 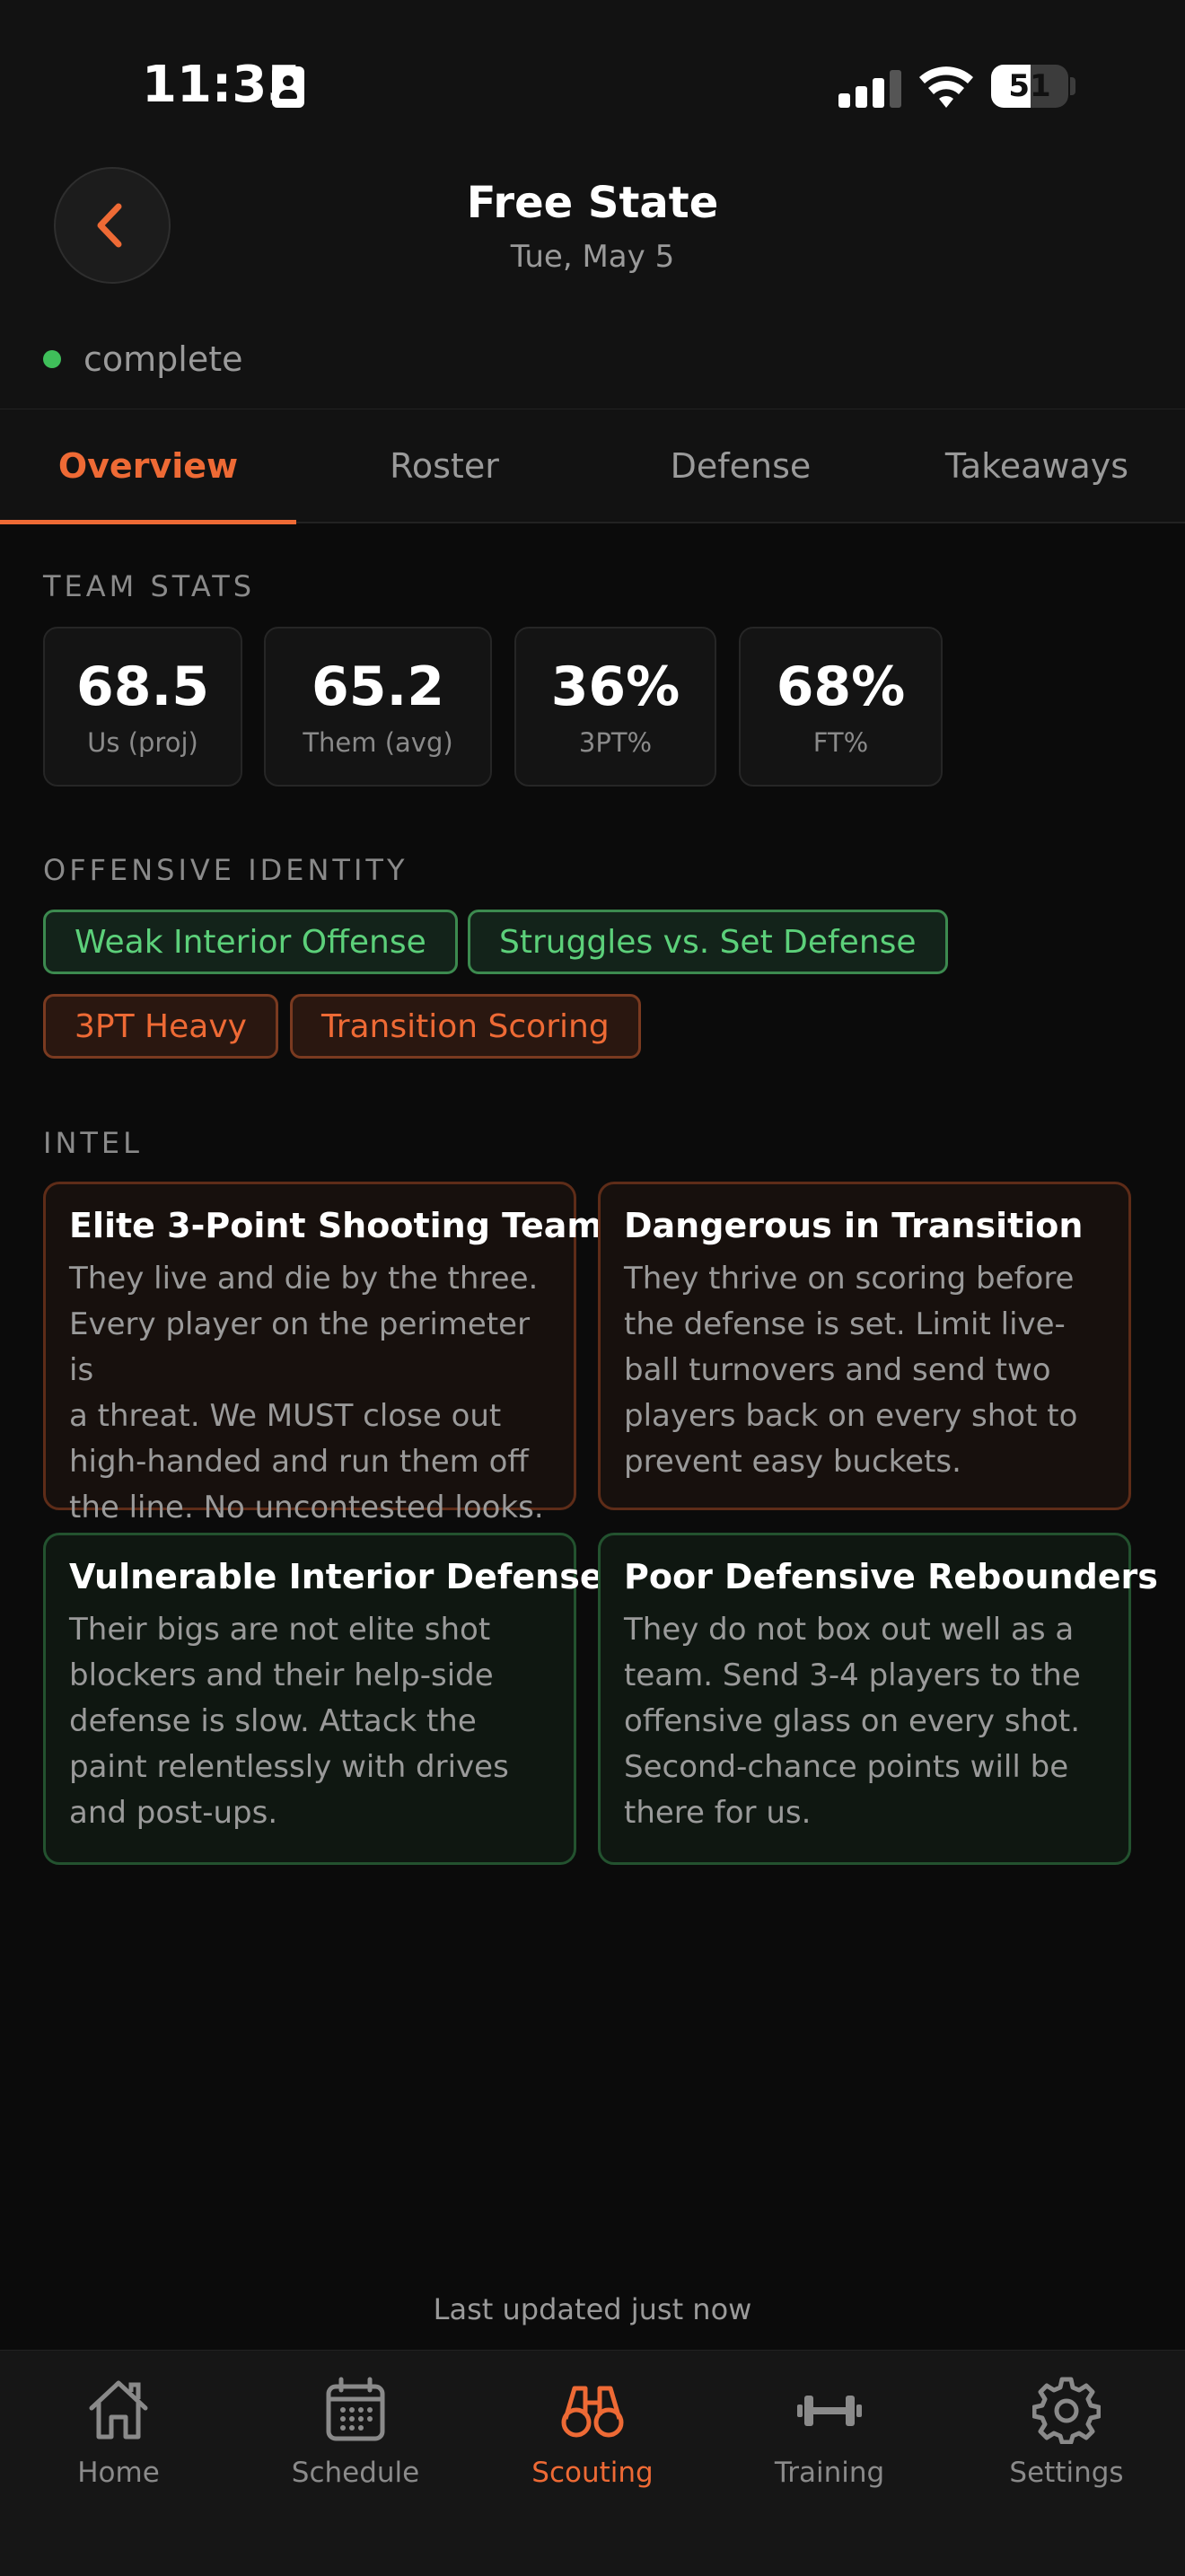 What do you see at coordinates (281, 1675) in the screenshot?
I see `intel-line: blockers and their help-side` at bounding box center [281, 1675].